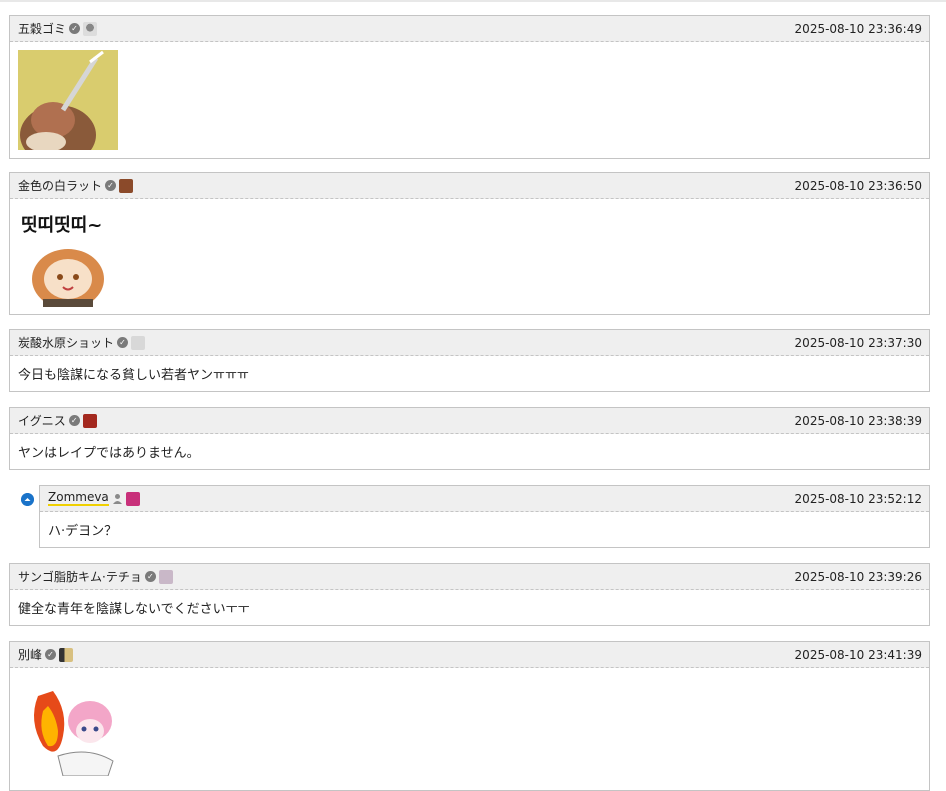 This screenshot has height=791, width=946. I want to click on comment-timestamp: 2025-08-10 23:36:50, so click(858, 185).